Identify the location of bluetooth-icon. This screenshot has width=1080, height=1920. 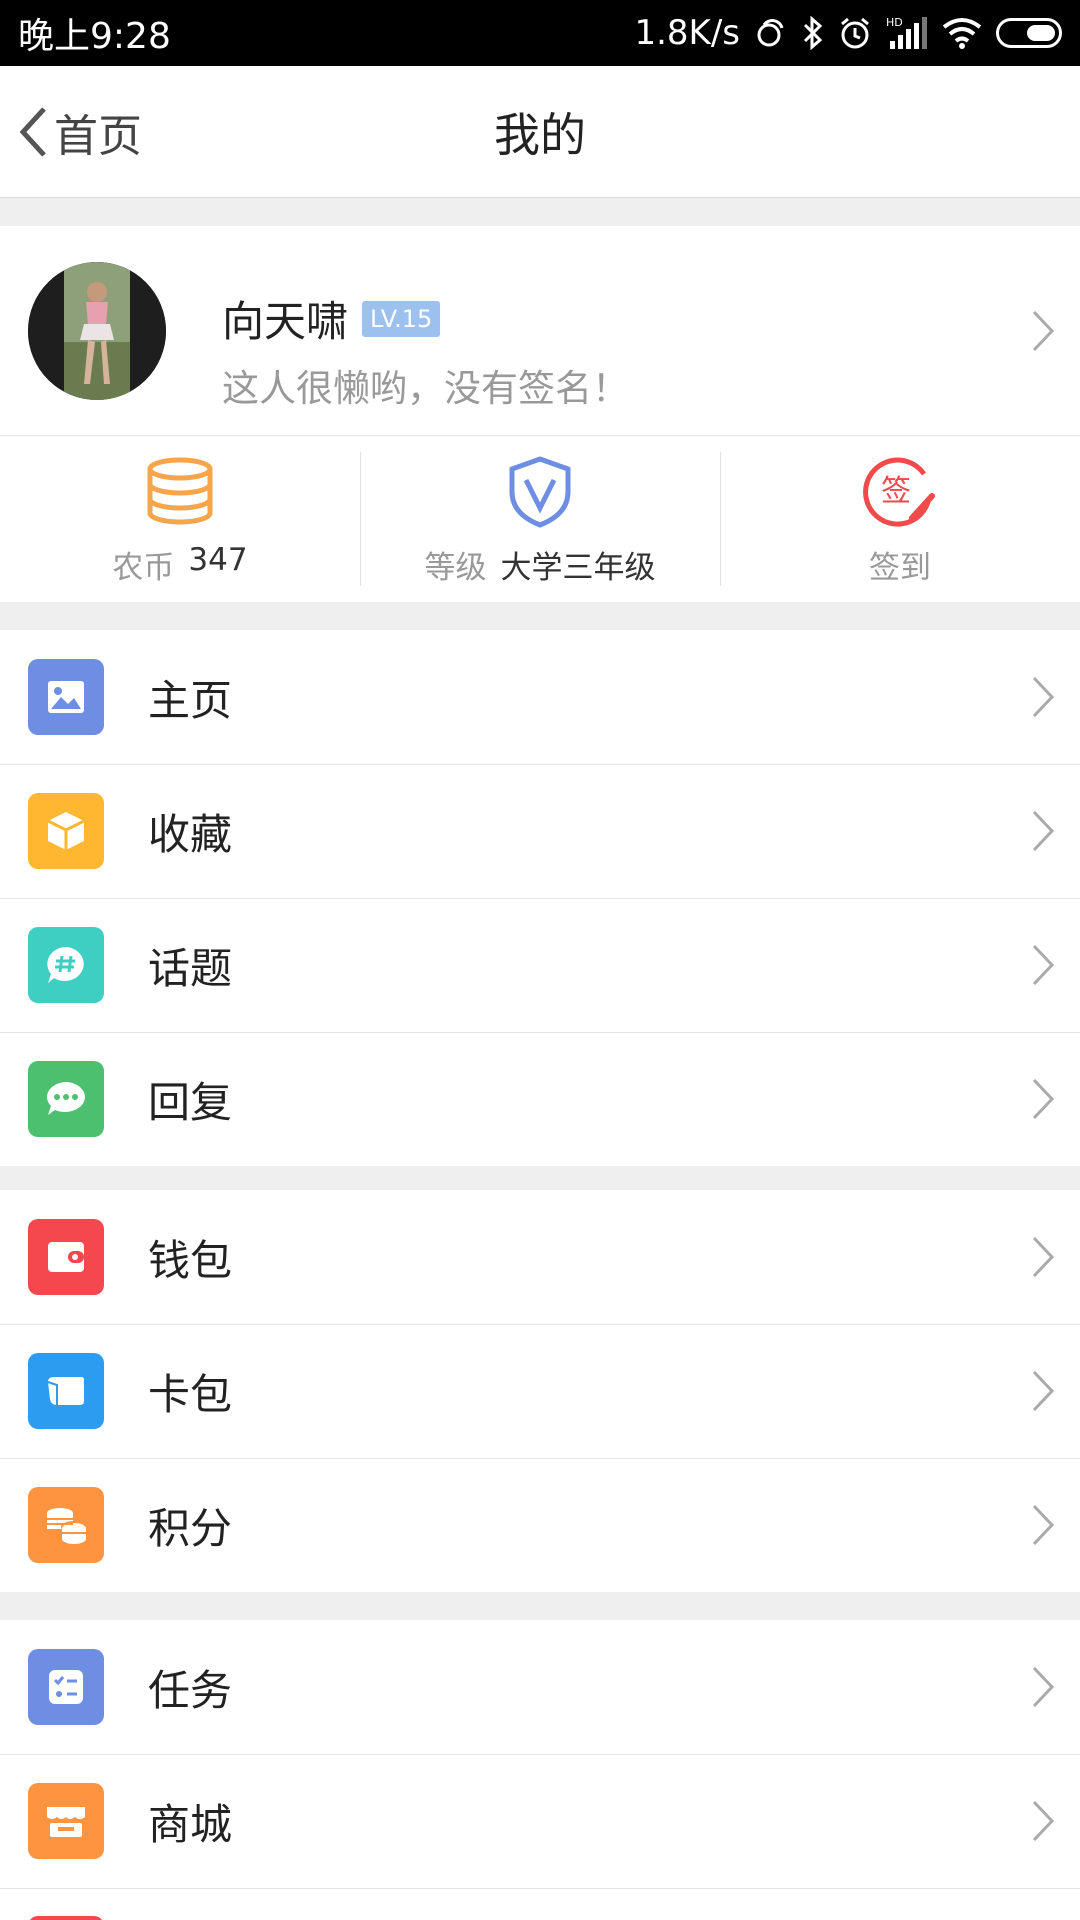
(813, 33).